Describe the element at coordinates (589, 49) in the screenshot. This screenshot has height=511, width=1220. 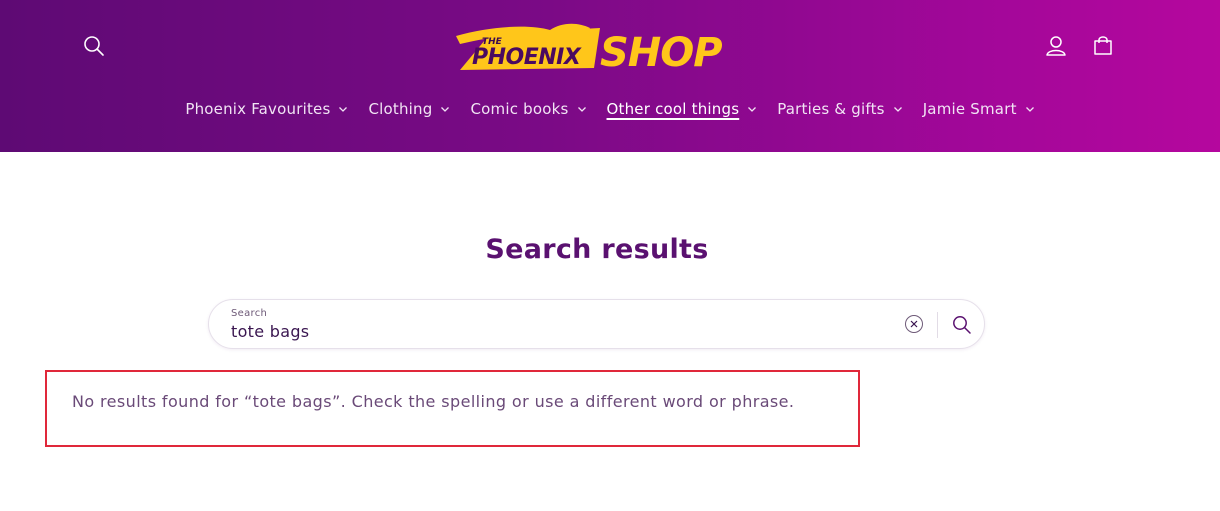
I see `phoenix-logo-icon: THE PHOENIX SHOP` at that location.